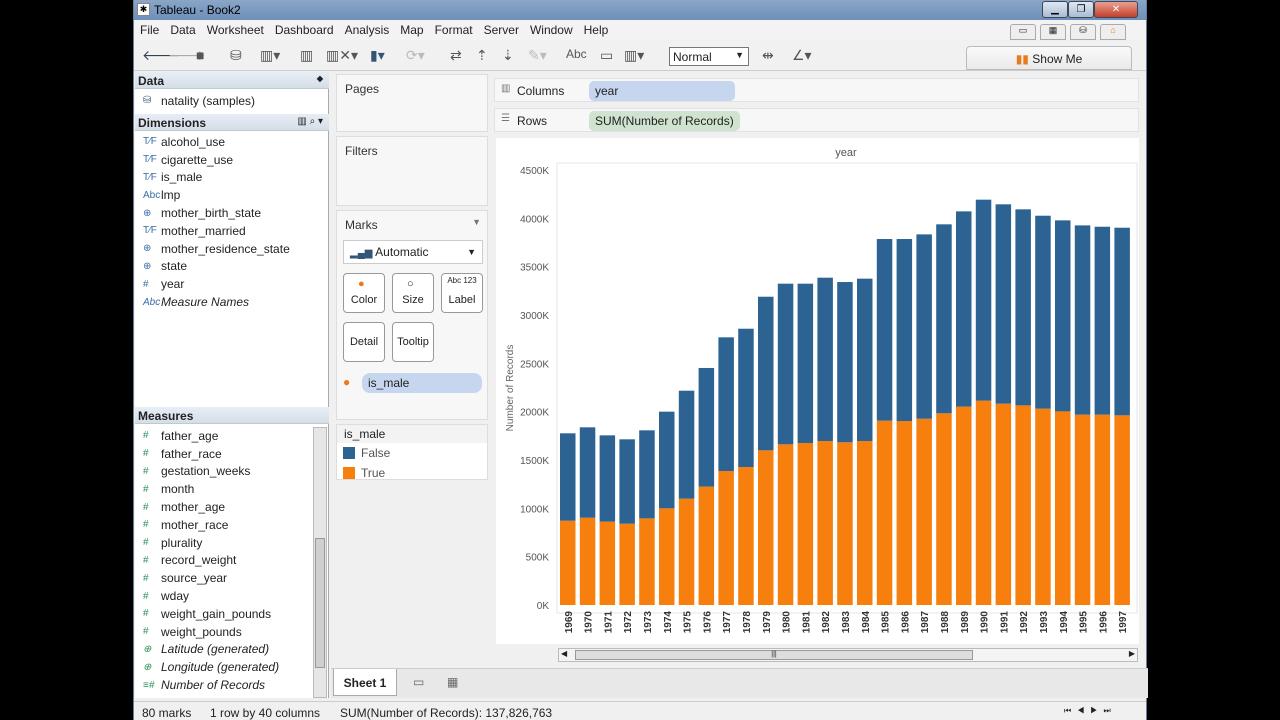  What do you see at coordinates (365, 682) in the screenshot?
I see `tab-sheet-1: Sheet 1` at bounding box center [365, 682].